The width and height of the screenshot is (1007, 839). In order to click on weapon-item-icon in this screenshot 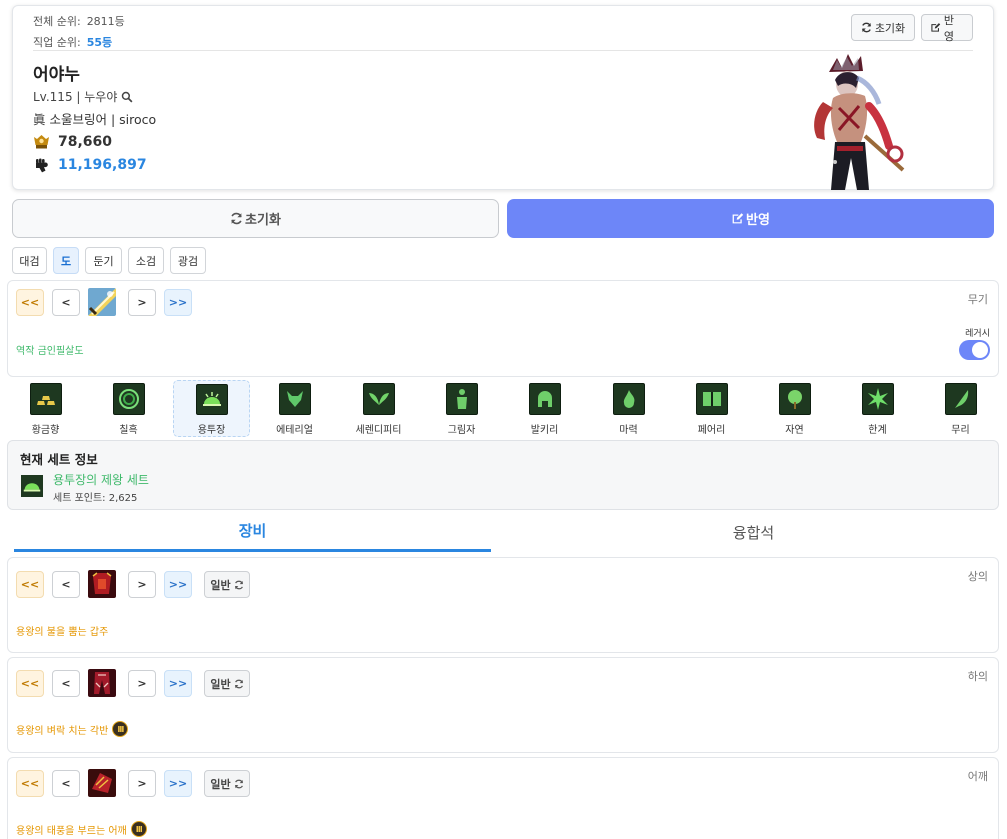, I will do `click(102, 302)`.